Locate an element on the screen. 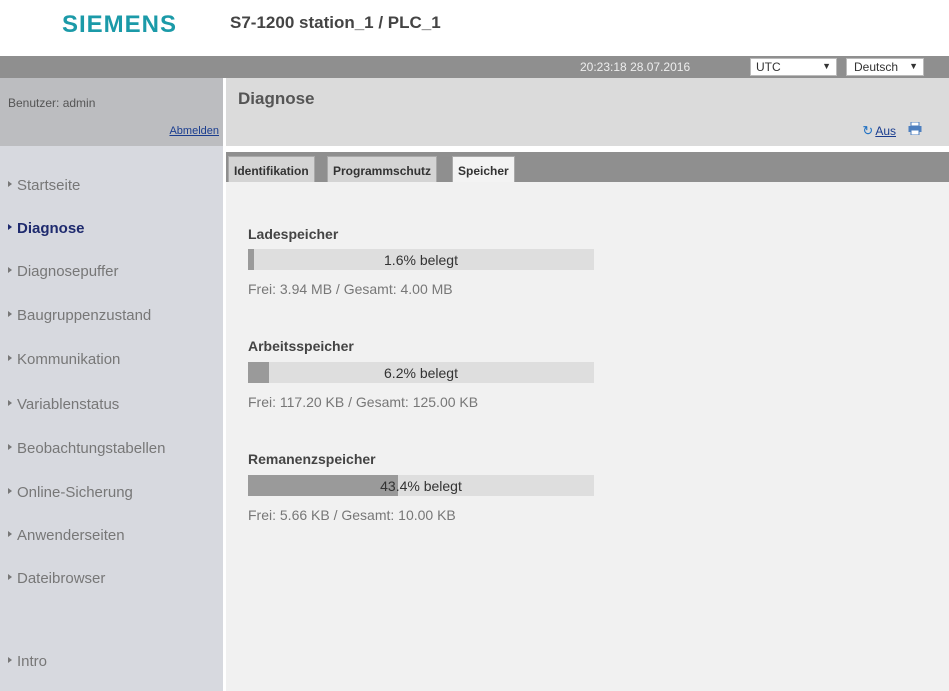  memory-title: Arbeitsspeicher is located at coordinates (301, 346).